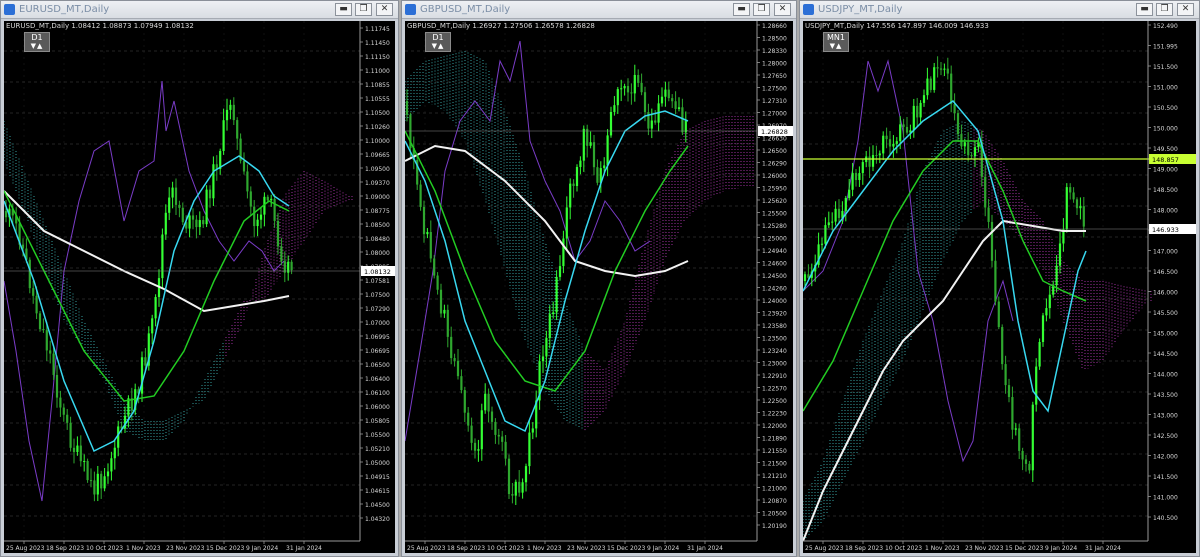 This screenshot has height=557, width=1200. What do you see at coordinates (377, 449) in the screenshot?
I see `price-tick-label: 1.05210` at bounding box center [377, 449].